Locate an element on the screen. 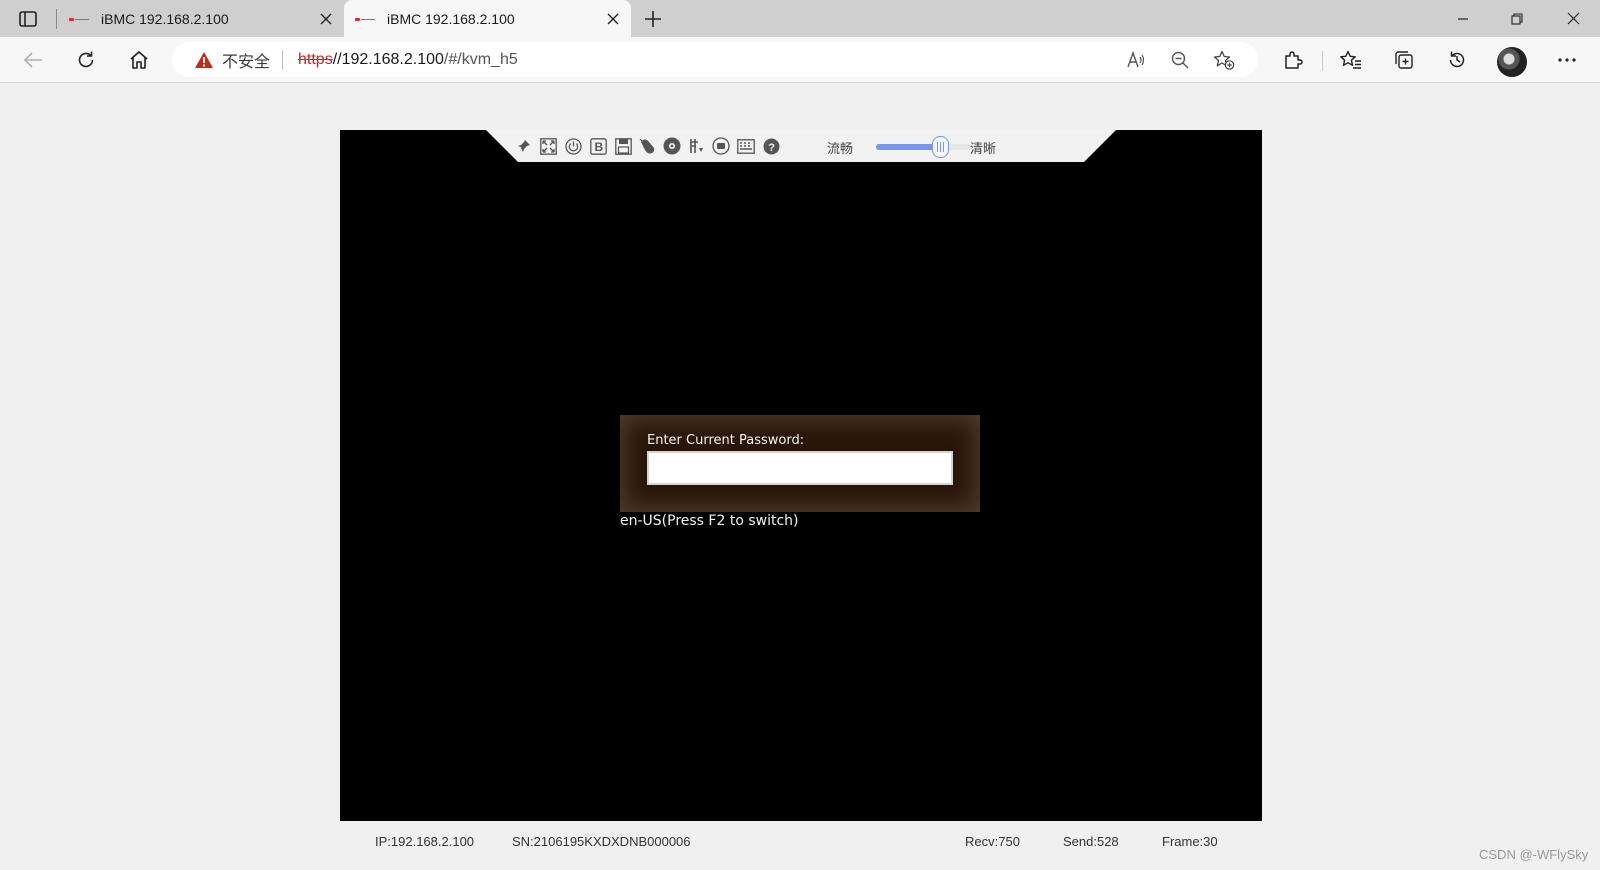 This screenshot has height=870, width=1600. zoom-button is located at coordinates (1180, 59).